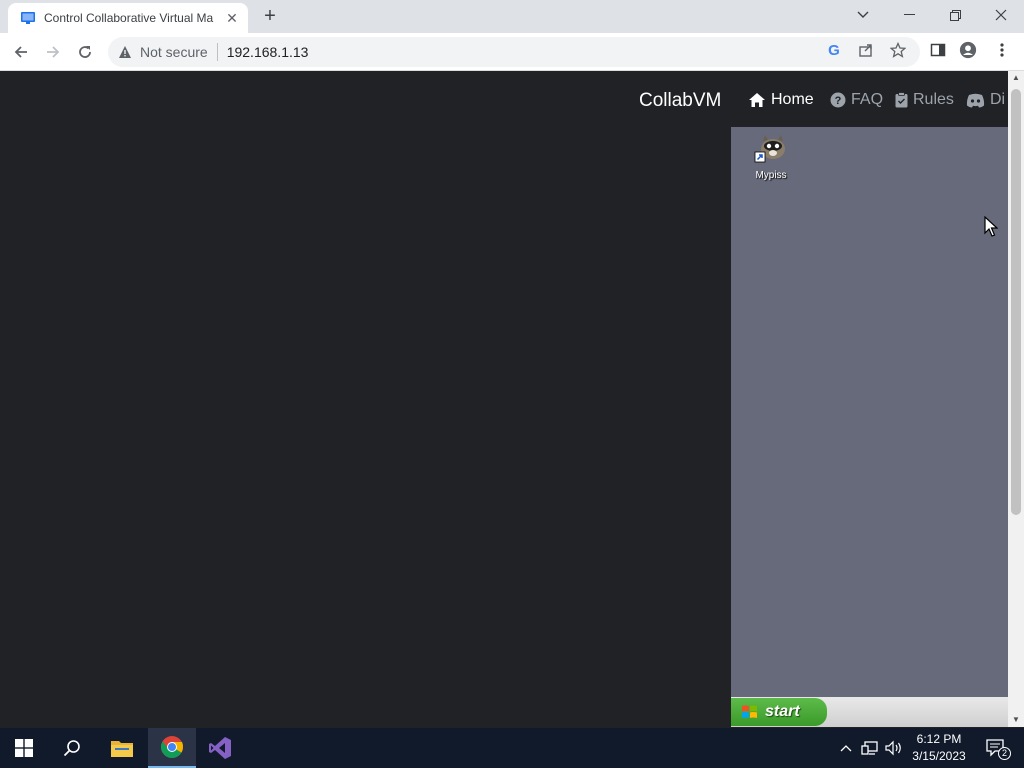 This screenshot has height=768, width=1024. I want to click on restore-button, so click(955, 15).